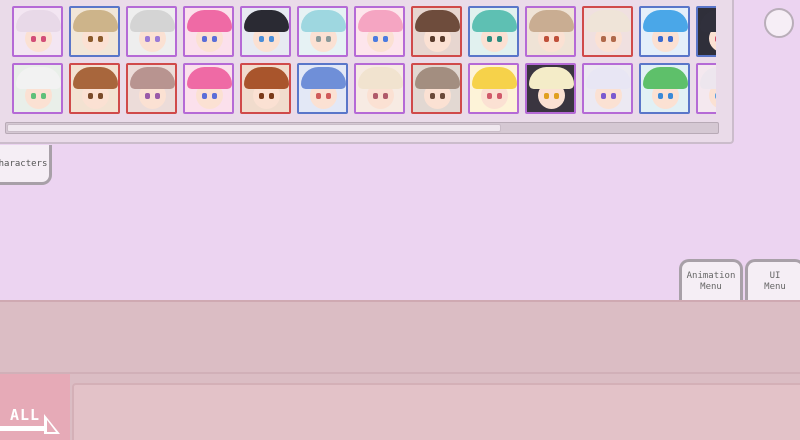 This screenshot has width=800, height=440. I want to click on all-filter-label: ALL, so click(25, 415).